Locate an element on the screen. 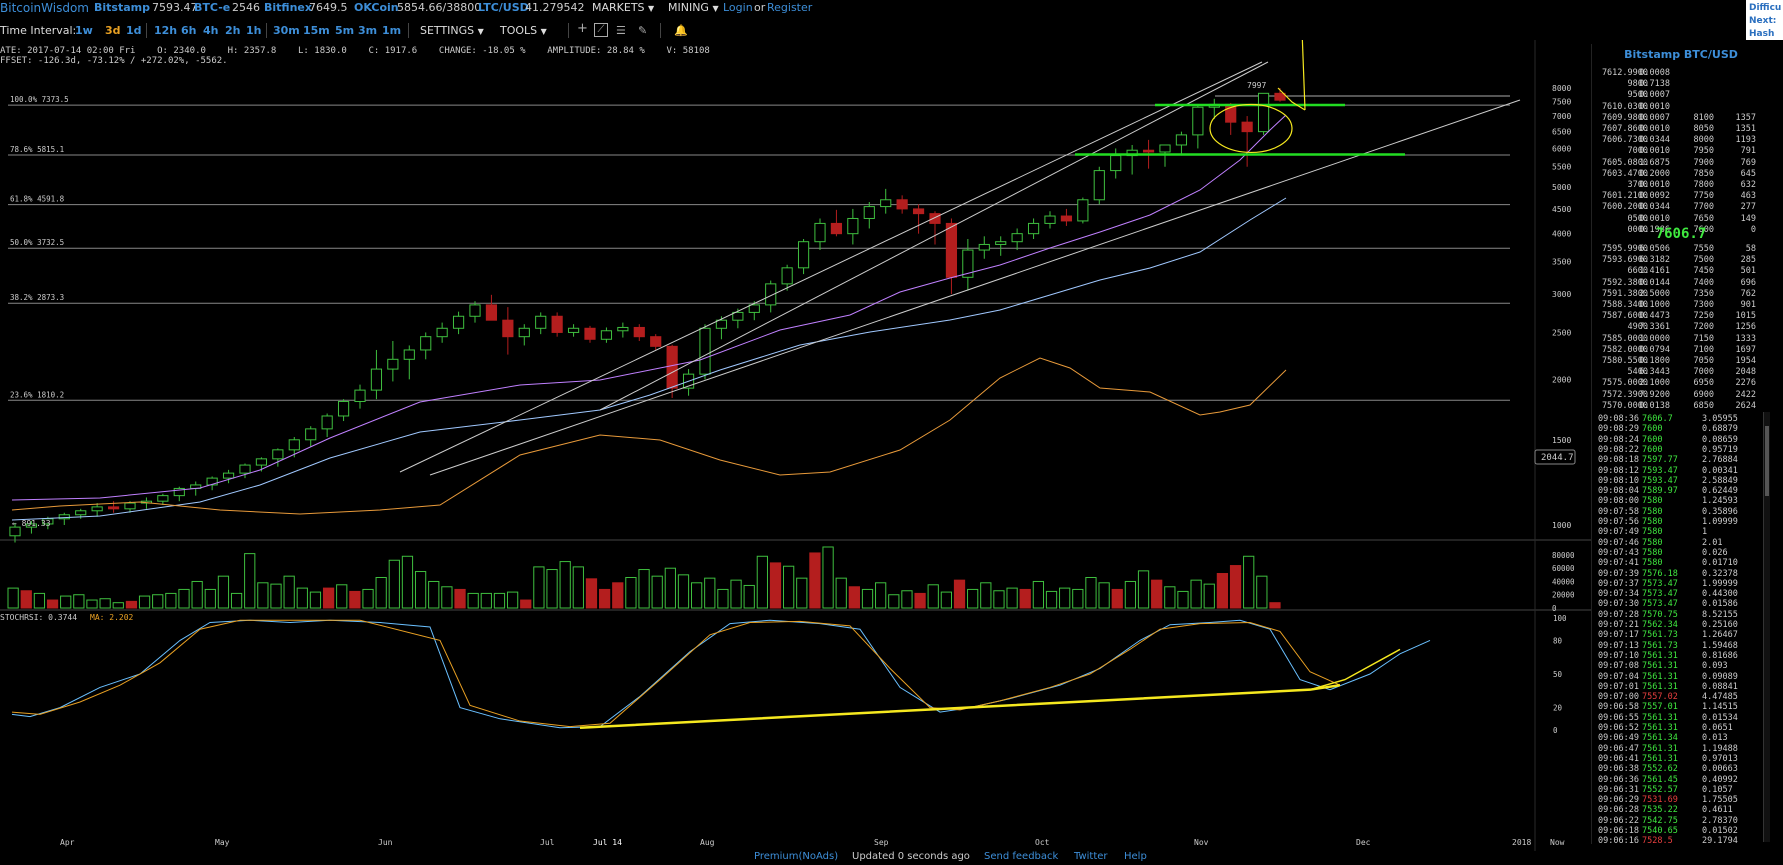 The image size is (1783, 865). ticker-ltcusd-name: LTC/USD is located at coordinates (503, 7).